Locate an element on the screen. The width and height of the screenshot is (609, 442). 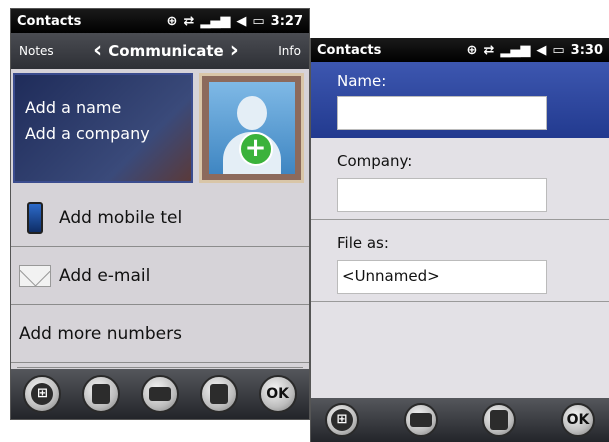
company-field-row: Company: is located at coordinates (460, 179).